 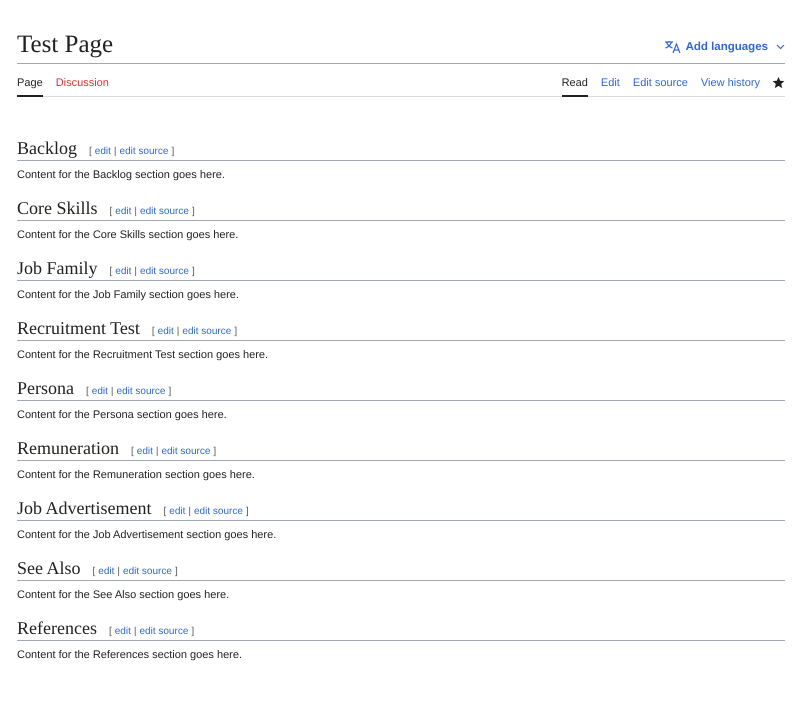 What do you see at coordinates (610, 84) in the screenshot?
I see `tab: Edit` at bounding box center [610, 84].